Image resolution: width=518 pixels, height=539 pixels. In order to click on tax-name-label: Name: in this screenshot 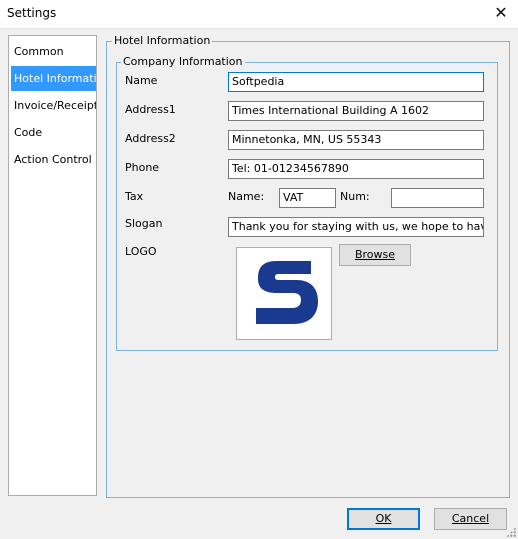, I will do `click(246, 196)`.